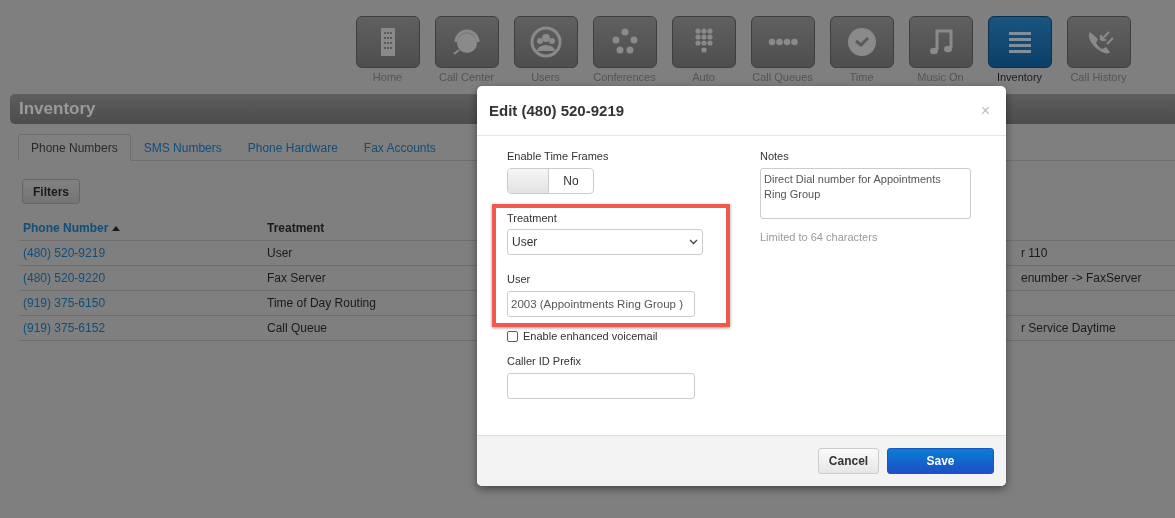  Describe the element at coordinates (819, 237) in the screenshot. I see `hint-text: Limited to 64 characters` at that location.